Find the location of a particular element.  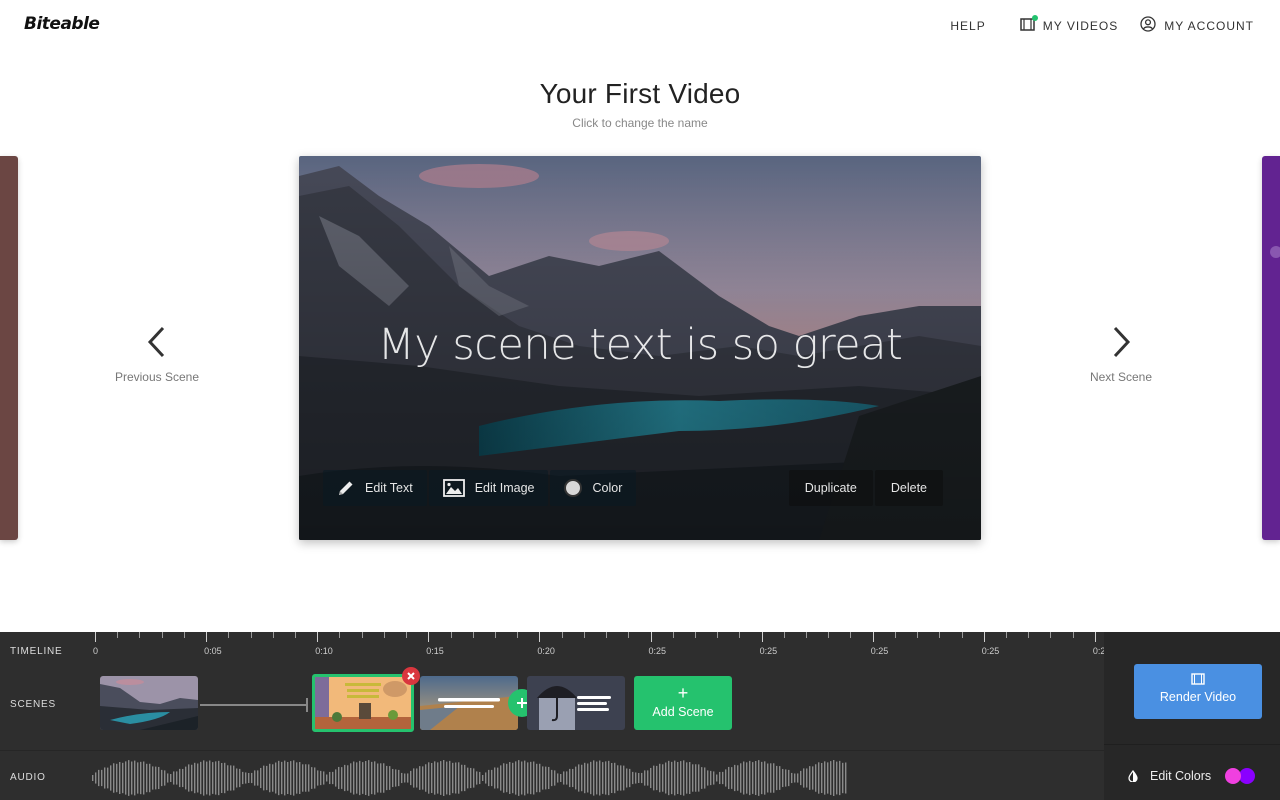

ruler-tick-label: 0:15 is located at coordinates (435, 651).